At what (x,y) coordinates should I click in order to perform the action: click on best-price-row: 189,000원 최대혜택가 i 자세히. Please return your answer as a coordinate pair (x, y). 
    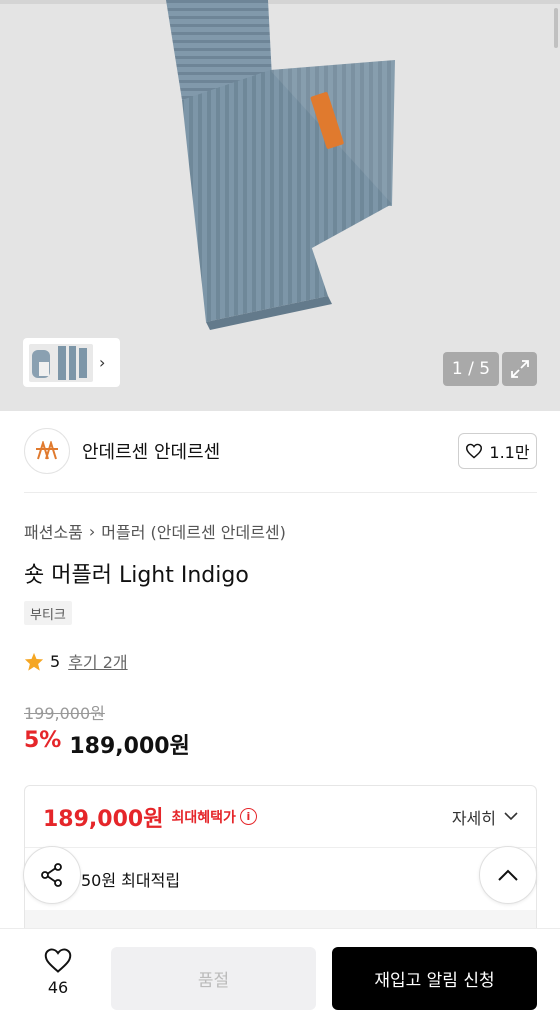
    Looking at the image, I should click on (280, 817).